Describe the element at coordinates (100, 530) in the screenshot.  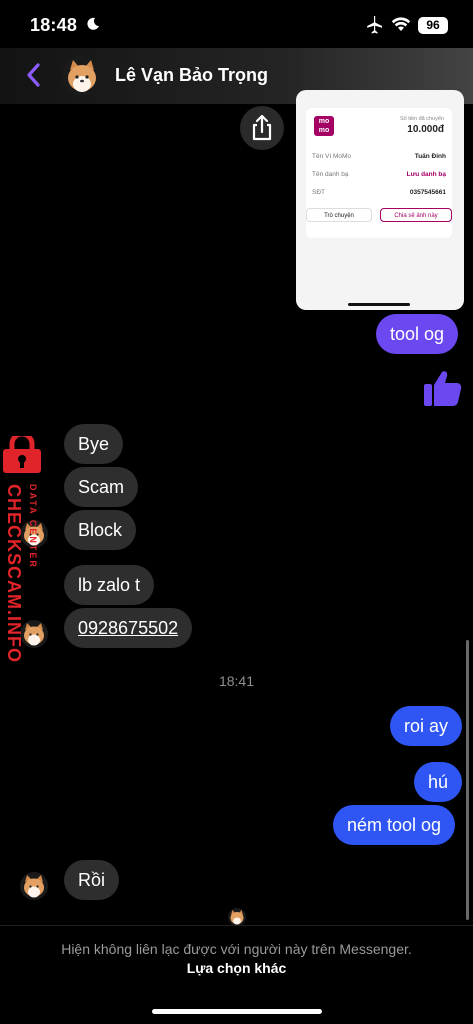
I see `message-incoming: Block` at that location.